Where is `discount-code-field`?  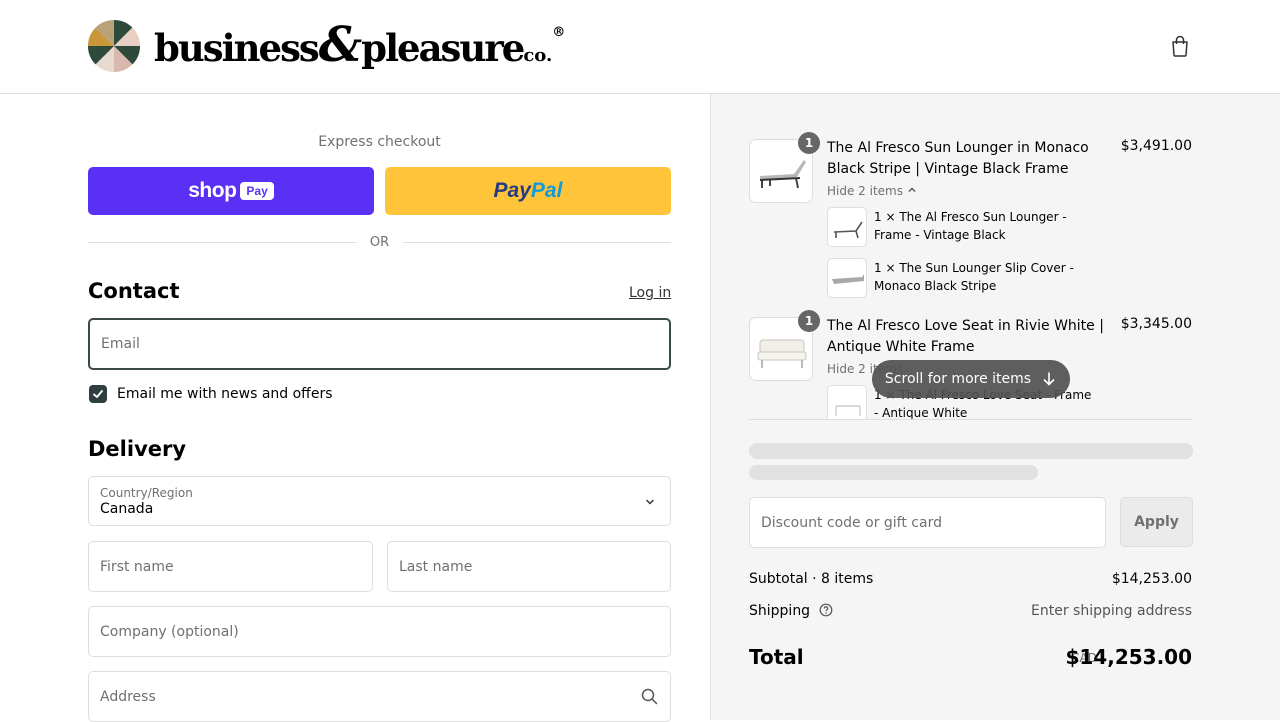
discount-code-field is located at coordinates (927, 522).